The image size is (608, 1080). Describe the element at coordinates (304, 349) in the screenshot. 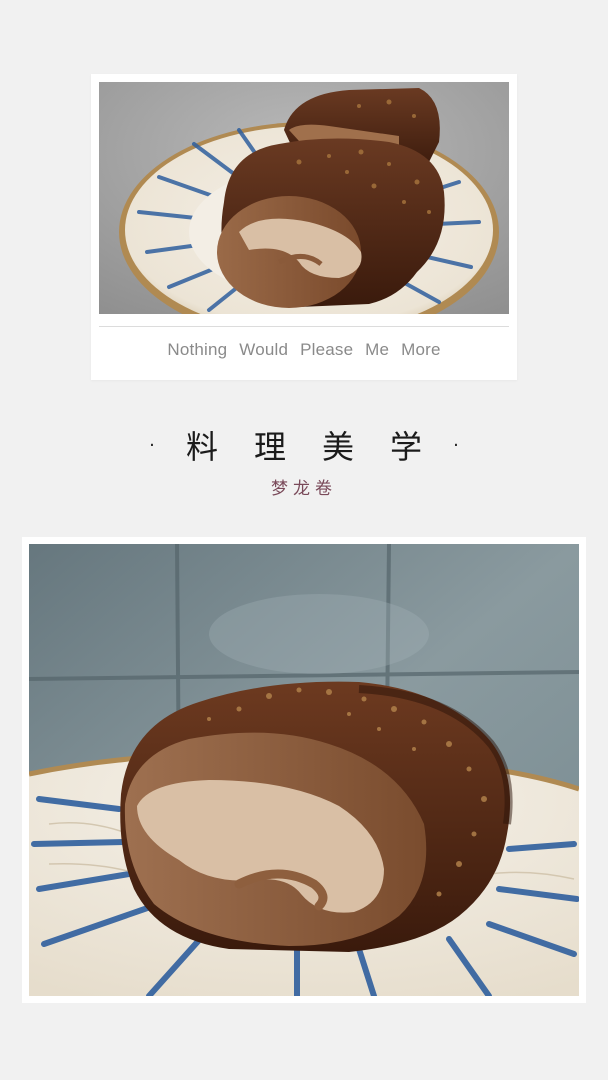

I see `photo-caption: Nothing Would Please Me More` at that location.